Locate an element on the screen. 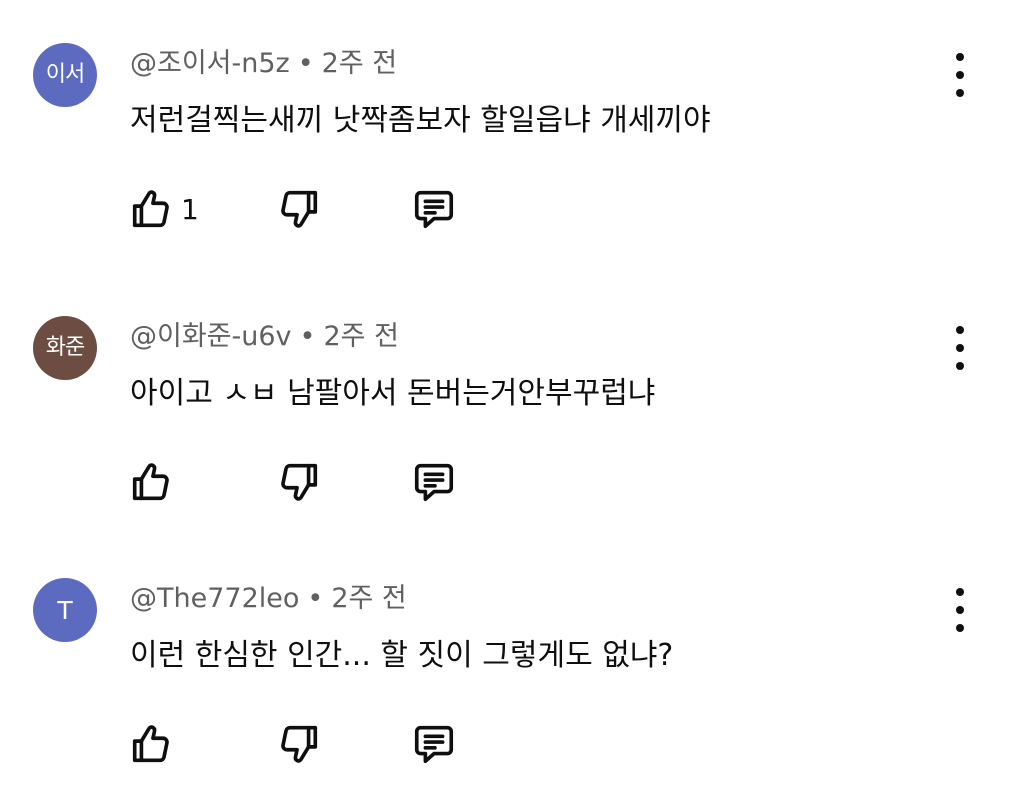 Image resolution: width=1024 pixels, height=810 pixels. avatar: 화준 is located at coordinates (65, 348).